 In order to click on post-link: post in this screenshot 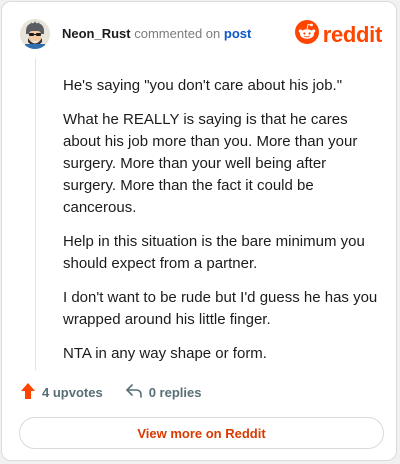, I will do `click(237, 33)`.